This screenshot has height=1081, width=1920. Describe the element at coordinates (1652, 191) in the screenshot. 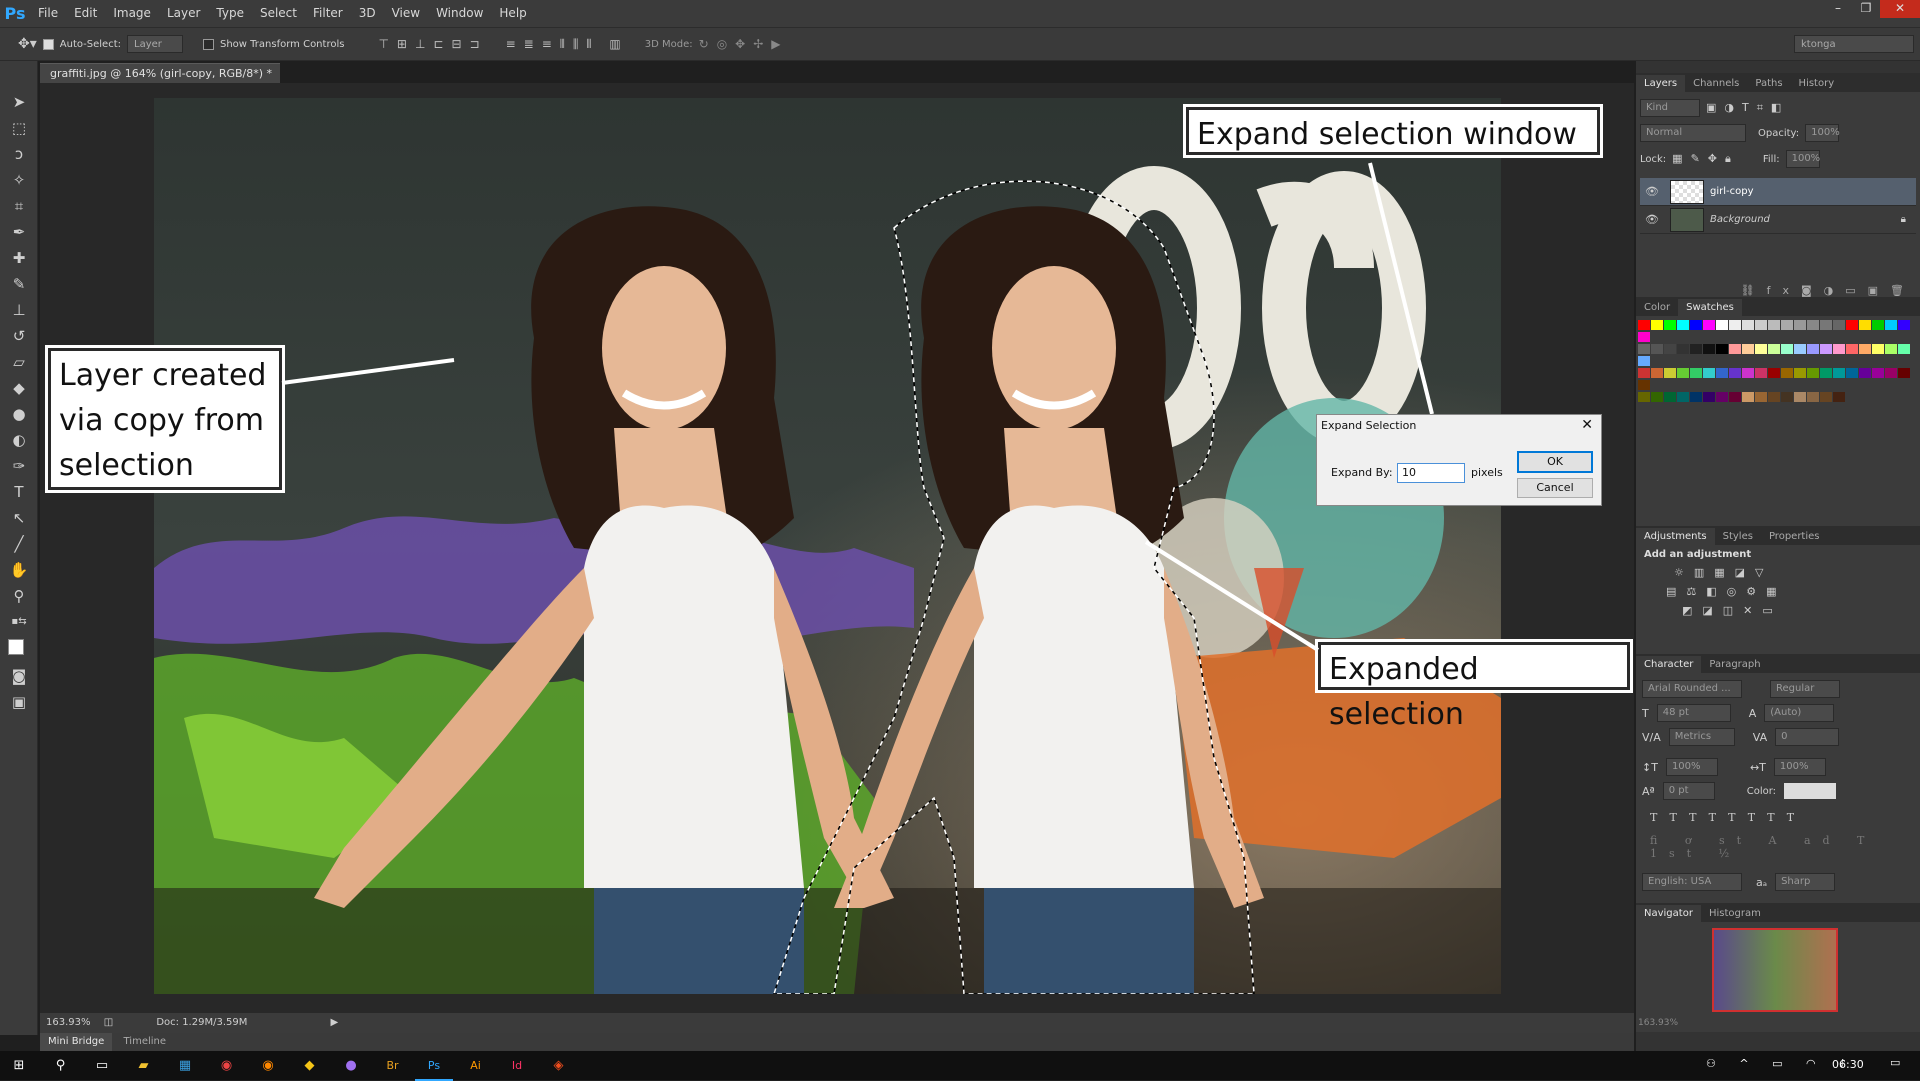

I see `visibility-eye-icon: 👁︎` at that location.